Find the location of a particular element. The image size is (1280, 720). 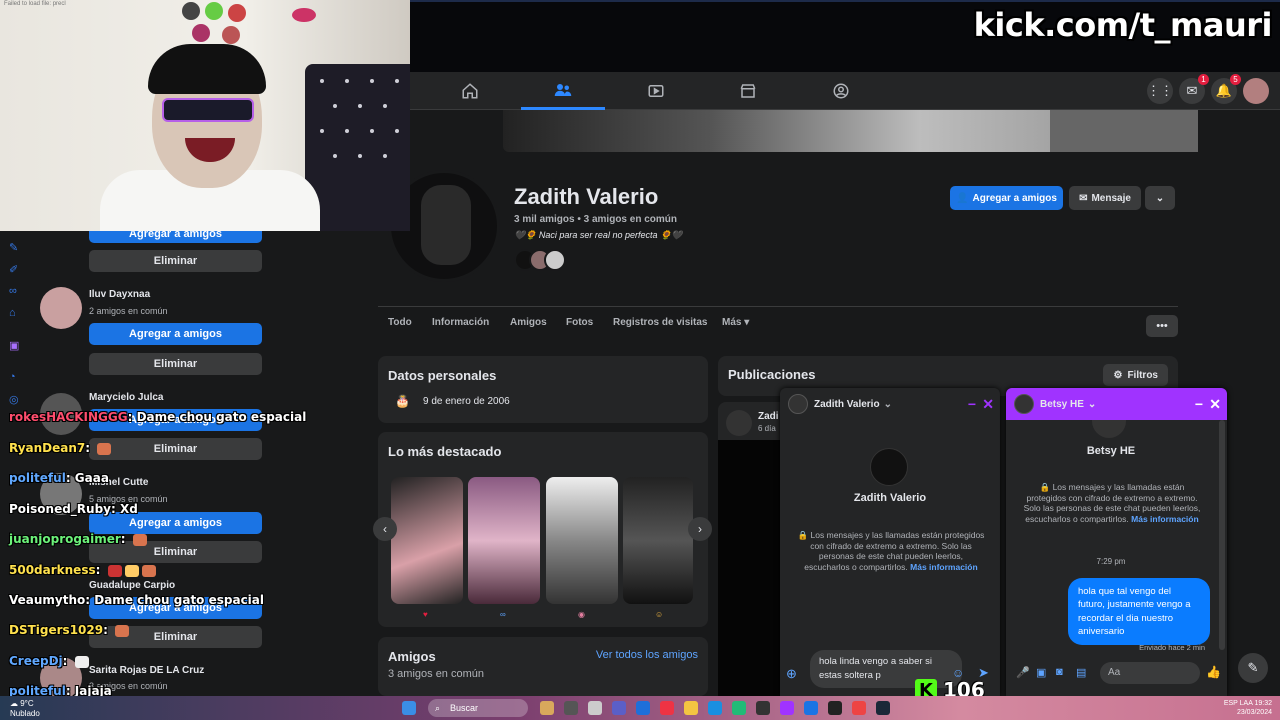

home-nav-button is located at coordinates (470, 91).